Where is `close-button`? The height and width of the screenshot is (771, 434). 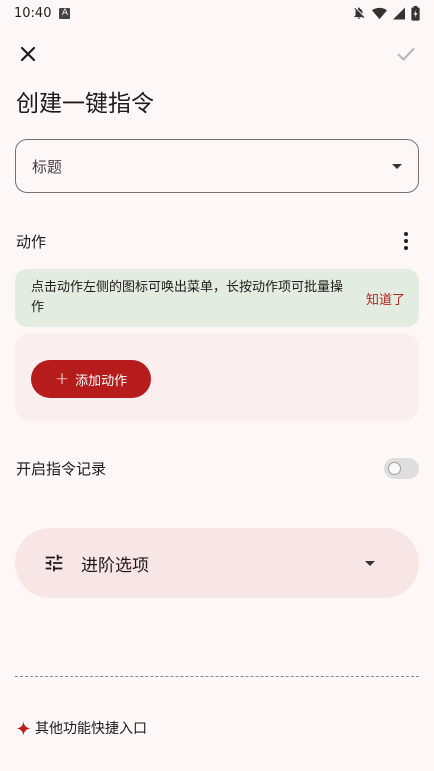 close-button is located at coordinates (28, 54).